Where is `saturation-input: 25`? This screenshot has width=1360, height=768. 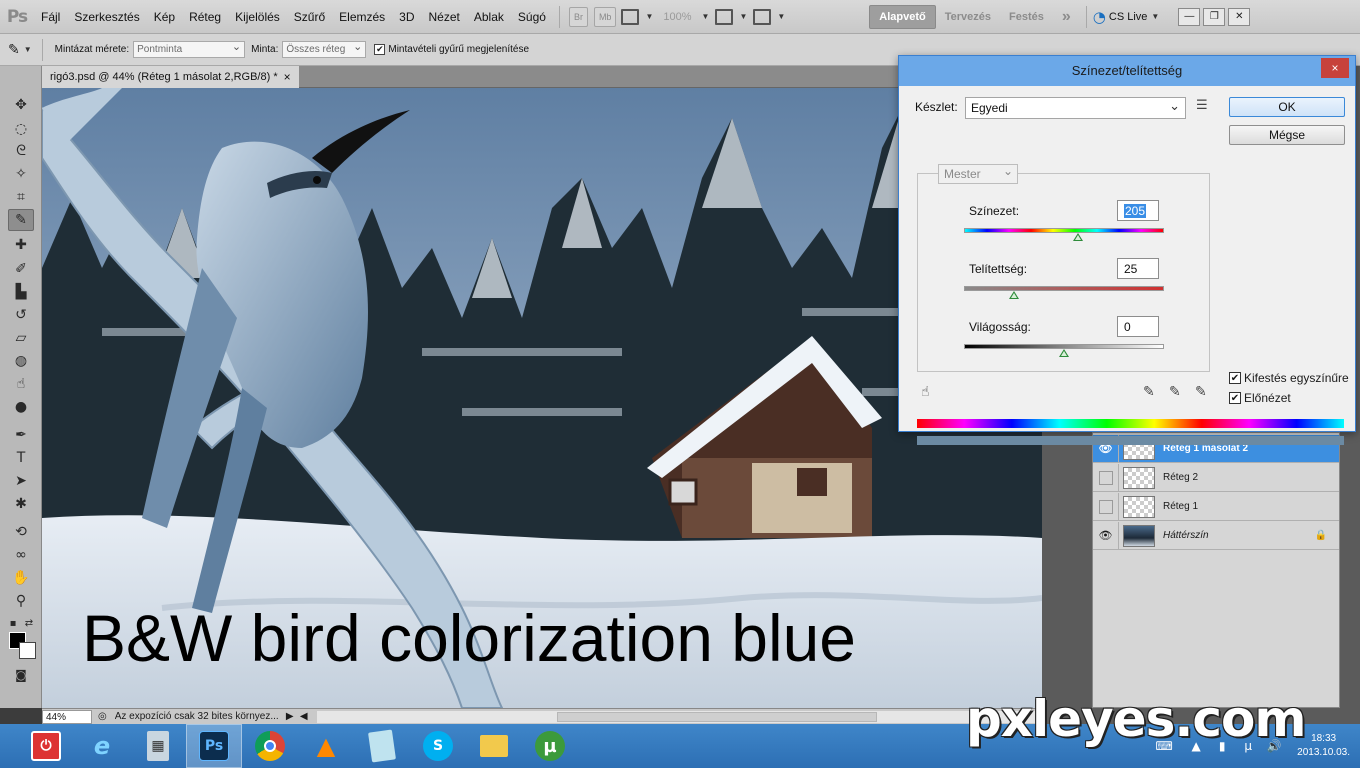
saturation-input: 25 is located at coordinates (1138, 268).